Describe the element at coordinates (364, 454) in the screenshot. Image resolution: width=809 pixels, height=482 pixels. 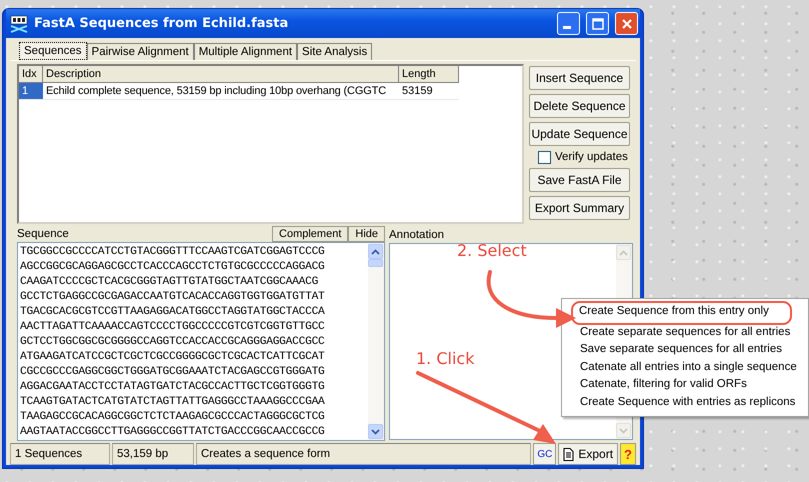
I see `status-text: Creates a sequence form` at that location.